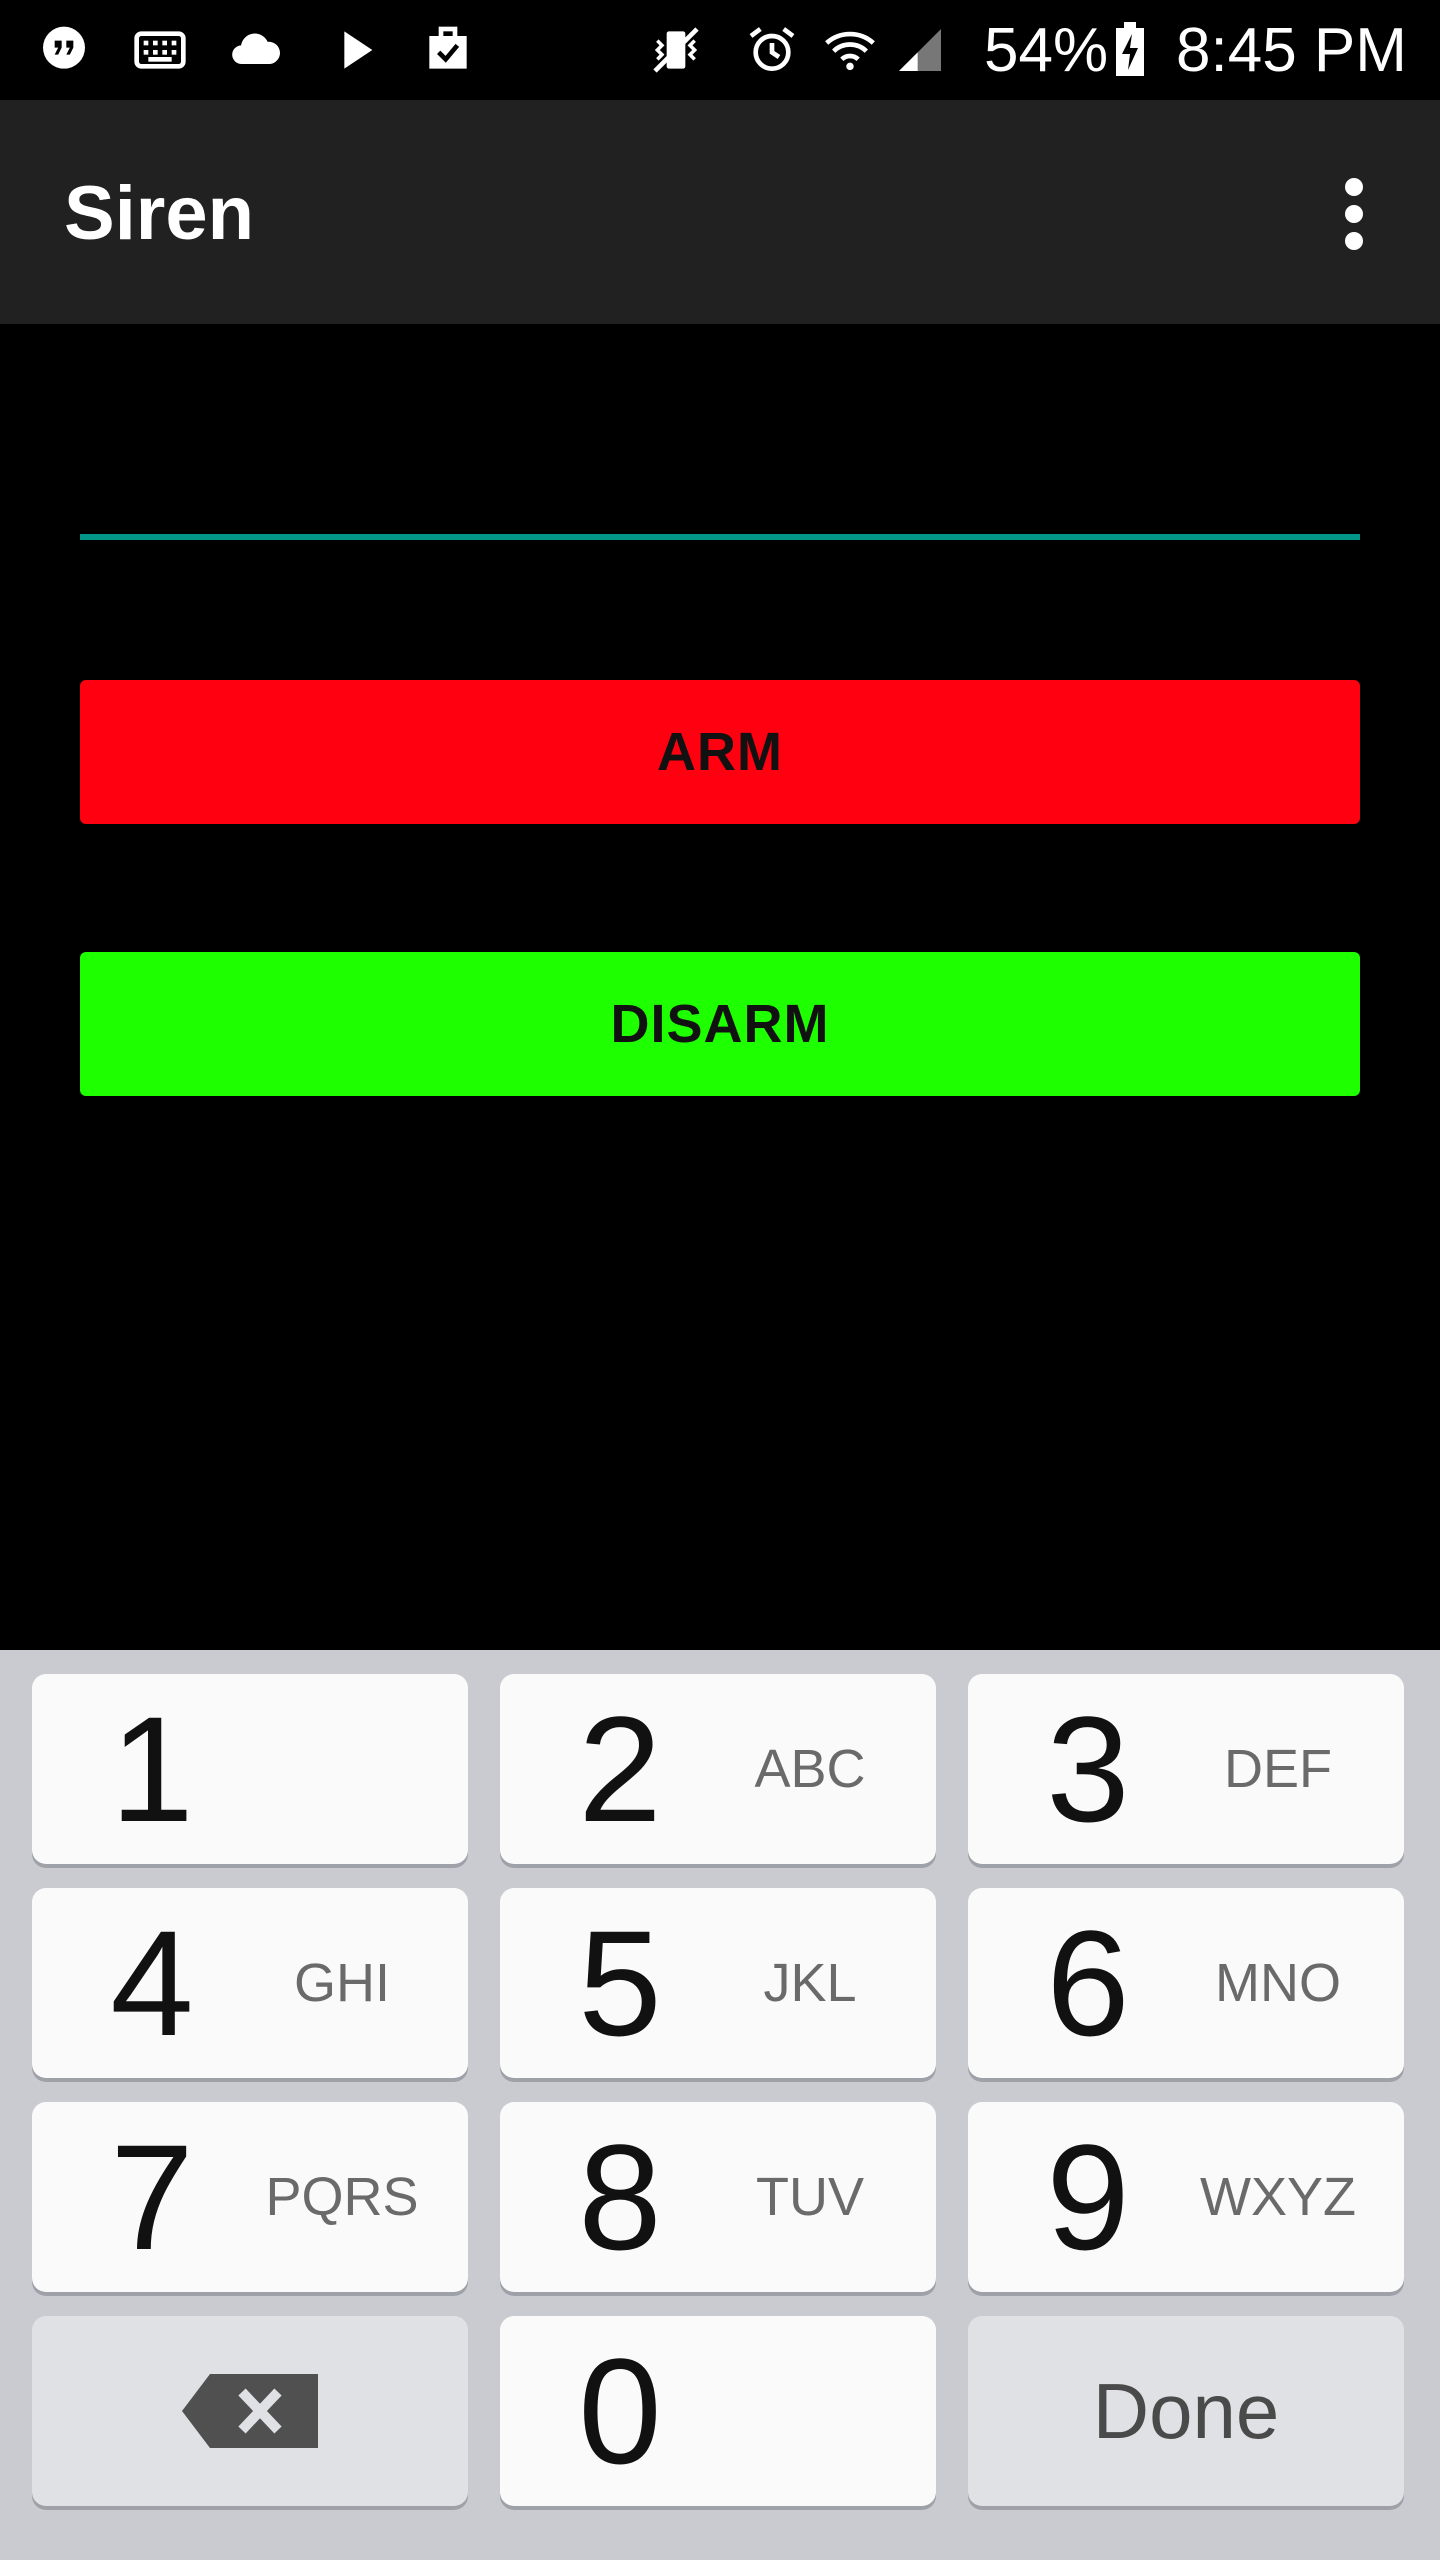 The height and width of the screenshot is (2560, 1440). I want to click on key-7: 7 PQRS, so click(250, 2197).